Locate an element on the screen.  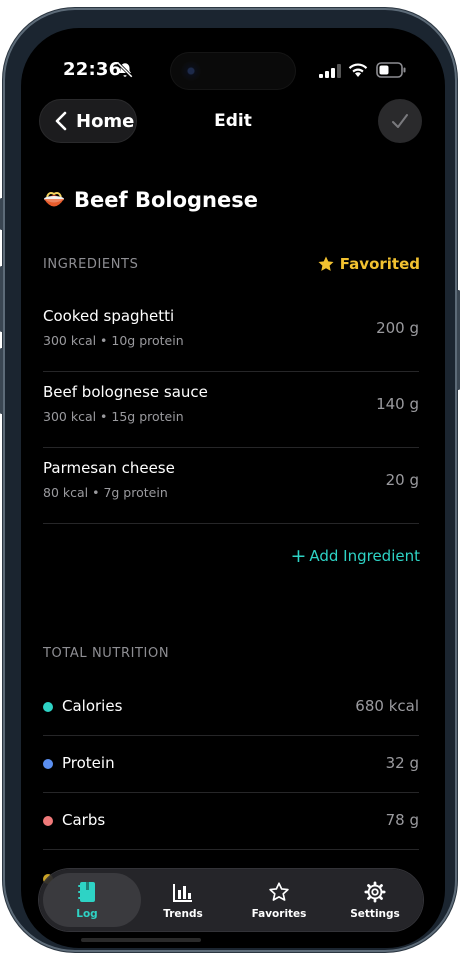
confirm-button is located at coordinates (400, 121).